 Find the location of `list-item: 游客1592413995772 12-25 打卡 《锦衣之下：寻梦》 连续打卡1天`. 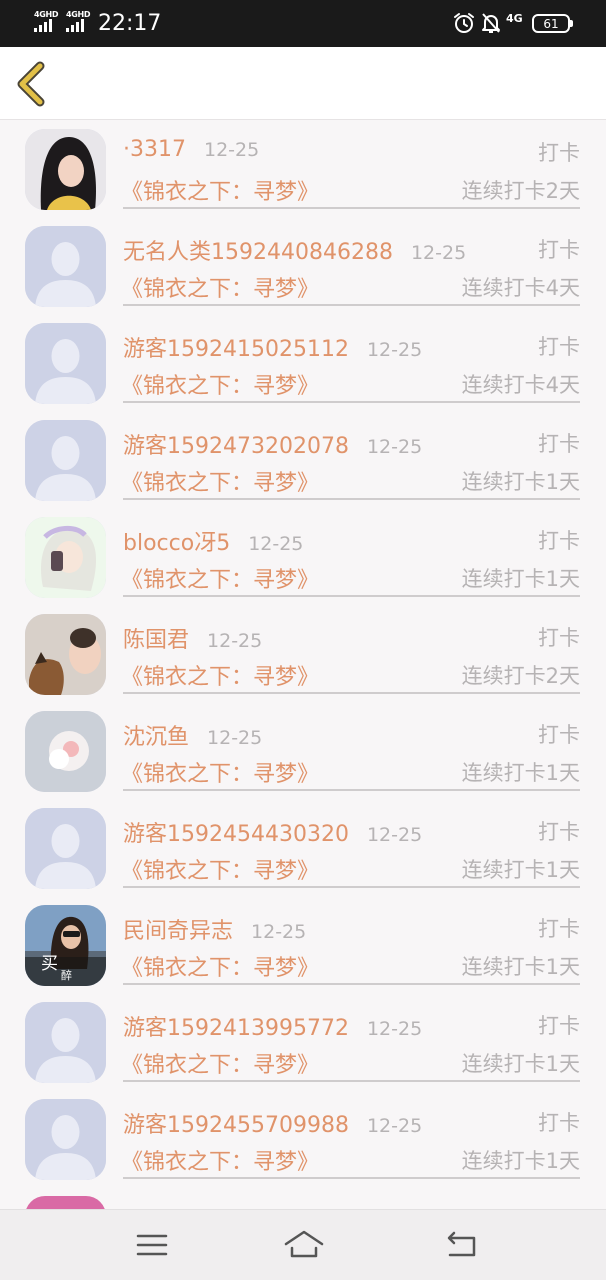

list-item: 游客1592413995772 12-25 打卡 《锦衣之下：寻梦》 连续打卡1天 is located at coordinates (303, 1042).